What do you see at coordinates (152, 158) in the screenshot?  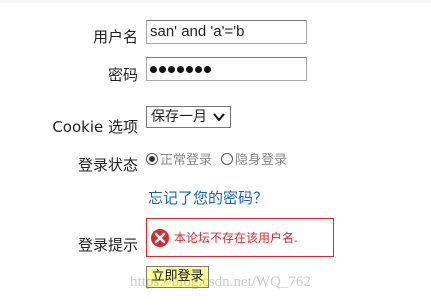 I see `radio-normal` at bounding box center [152, 158].